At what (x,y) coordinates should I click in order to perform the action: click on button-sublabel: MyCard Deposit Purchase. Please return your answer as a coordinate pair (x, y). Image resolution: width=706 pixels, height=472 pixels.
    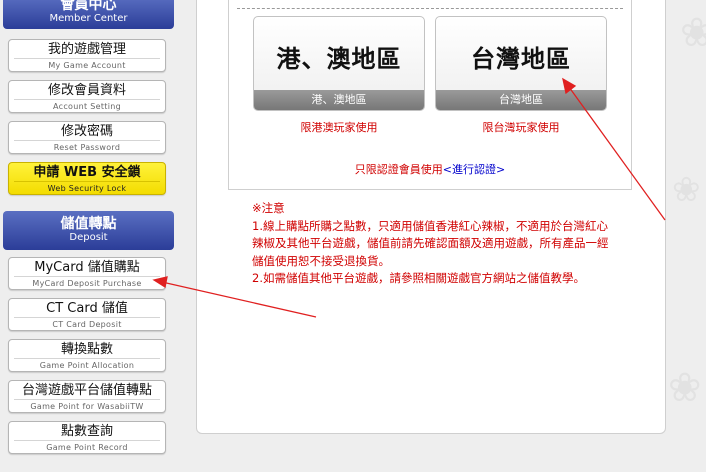
    Looking at the image, I should click on (87, 282).